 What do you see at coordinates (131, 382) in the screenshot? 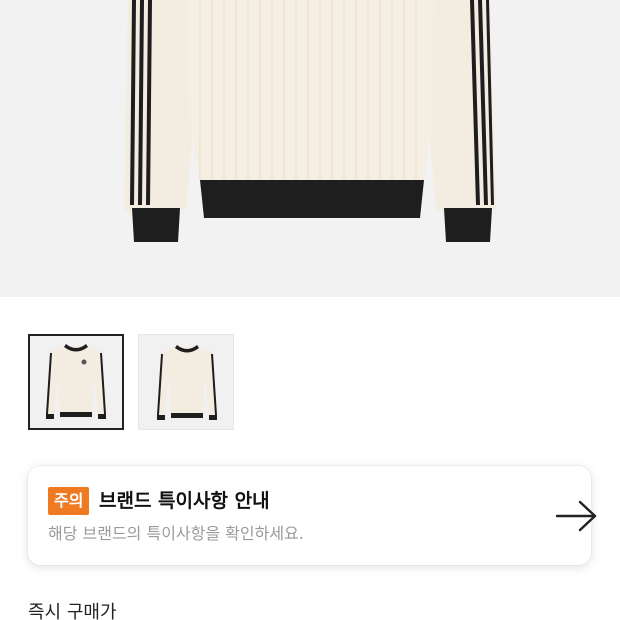
I see `thumbnail-list` at bounding box center [131, 382].